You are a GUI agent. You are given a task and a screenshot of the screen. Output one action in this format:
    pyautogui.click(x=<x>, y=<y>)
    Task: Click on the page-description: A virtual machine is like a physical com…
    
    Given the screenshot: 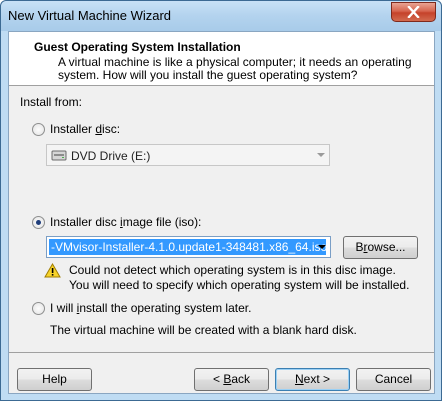 What is the action you would take?
    pyautogui.click(x=235, y=68)
    